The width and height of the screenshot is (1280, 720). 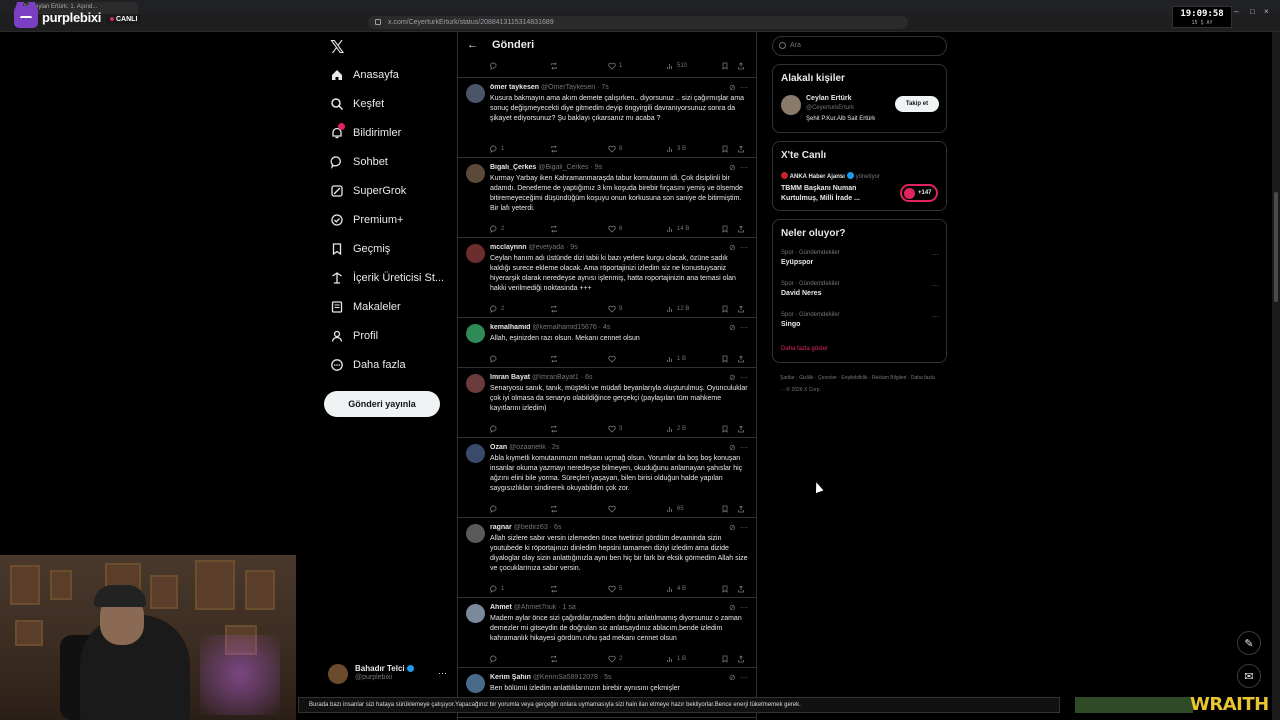 What do you see at coordinates (508, 247) in the screenshot?
I see `author-name: mcclaynnn` at bounding box center [508, 247].